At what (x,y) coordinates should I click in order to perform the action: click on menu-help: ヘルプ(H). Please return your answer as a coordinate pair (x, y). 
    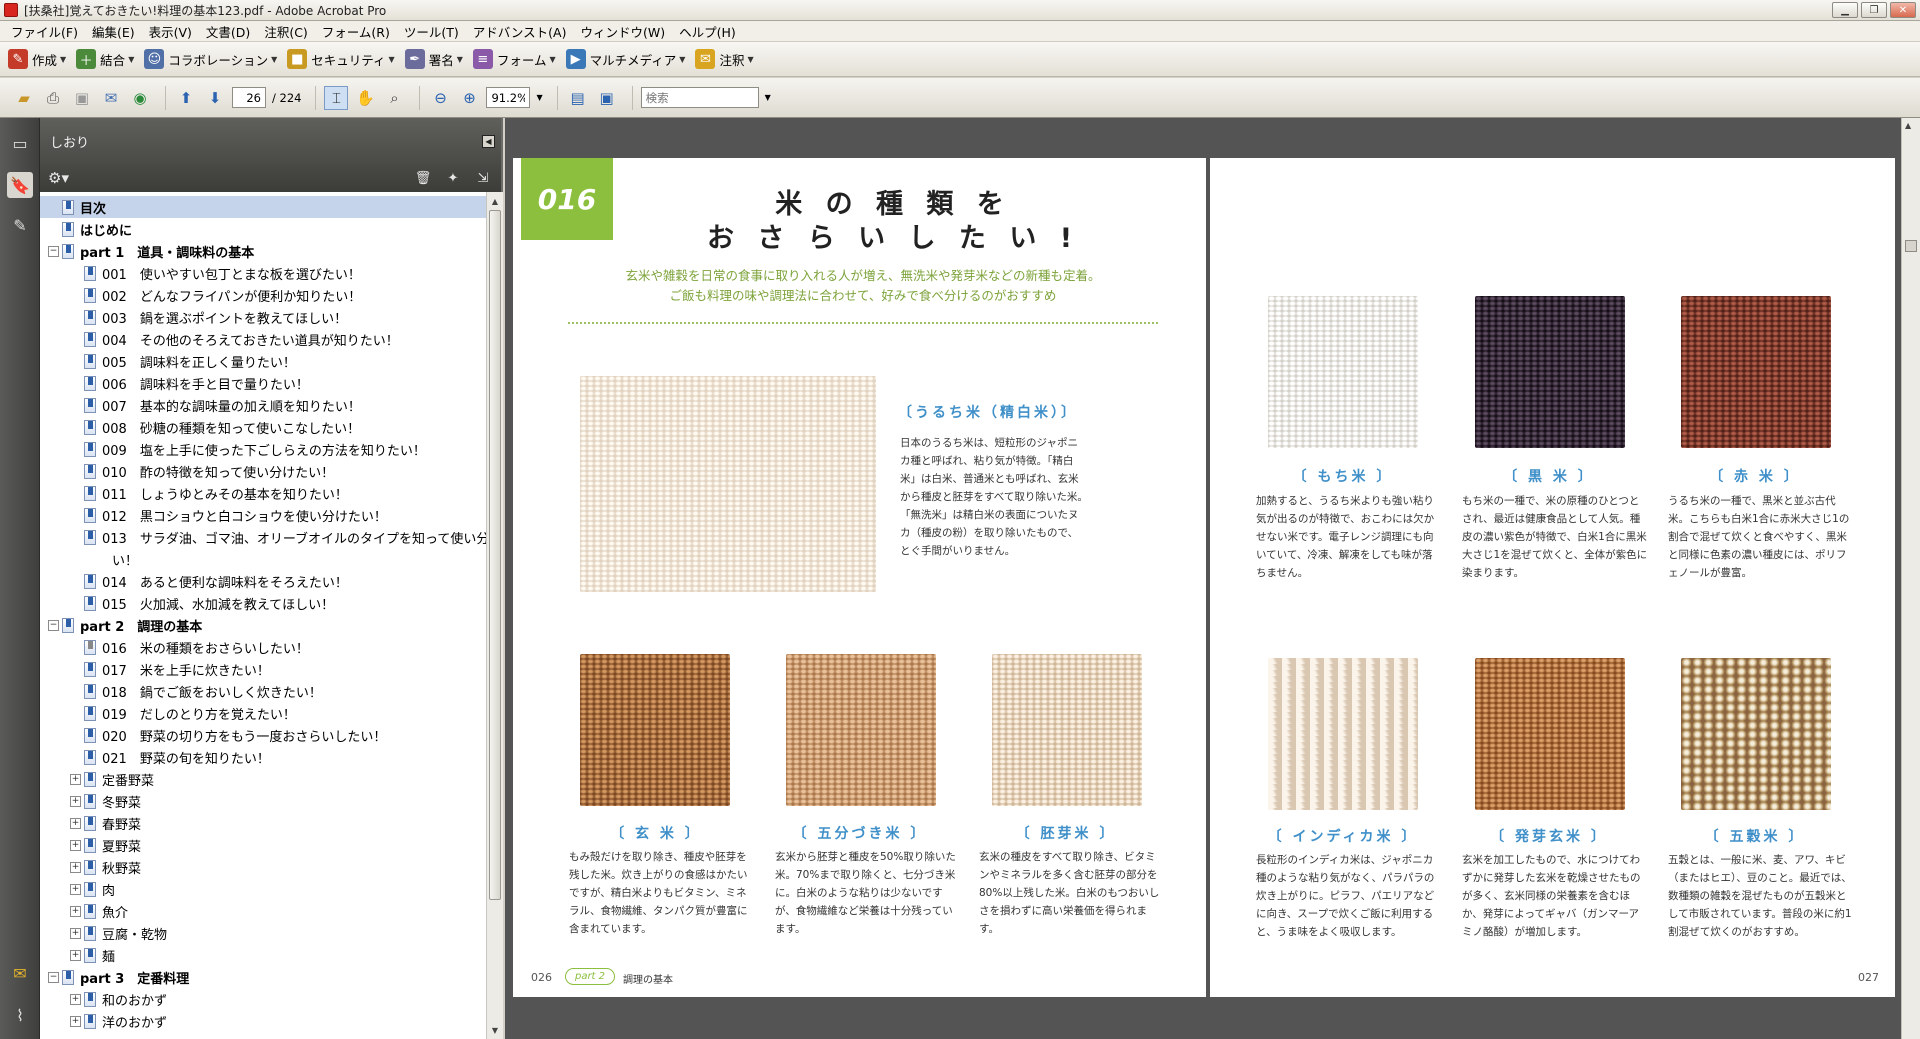
    Looking at the image, I should click on (707, 31).